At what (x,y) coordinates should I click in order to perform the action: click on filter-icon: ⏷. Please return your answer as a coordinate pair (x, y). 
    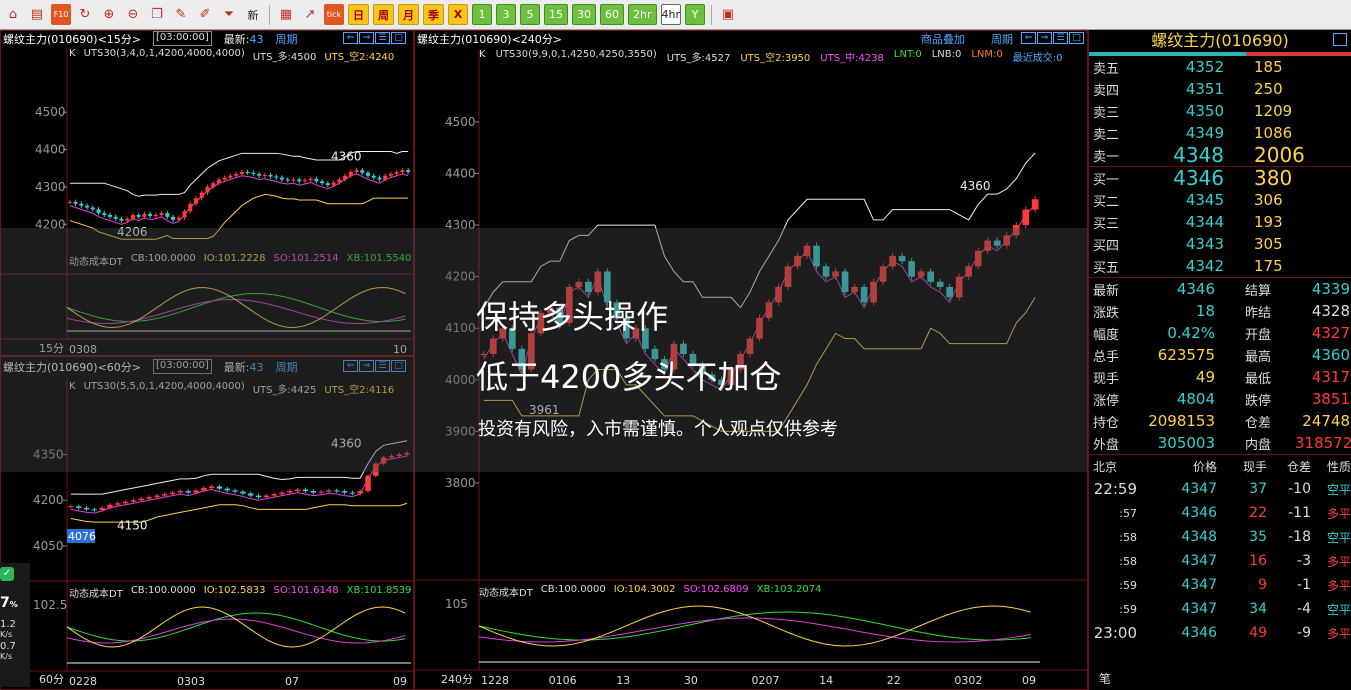
    Looking at the image, I should click on (229, 14).